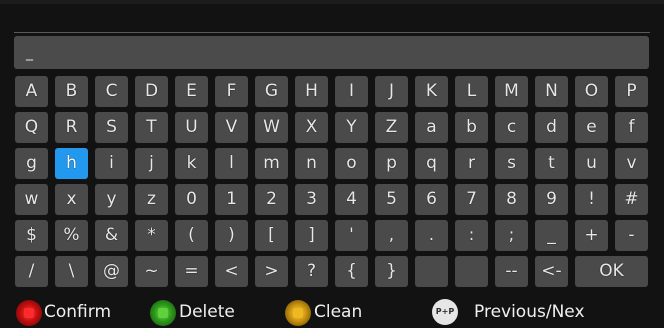 The height and width of the screenshot is (328, 664). I want to click on key: f, so click(631, 127).